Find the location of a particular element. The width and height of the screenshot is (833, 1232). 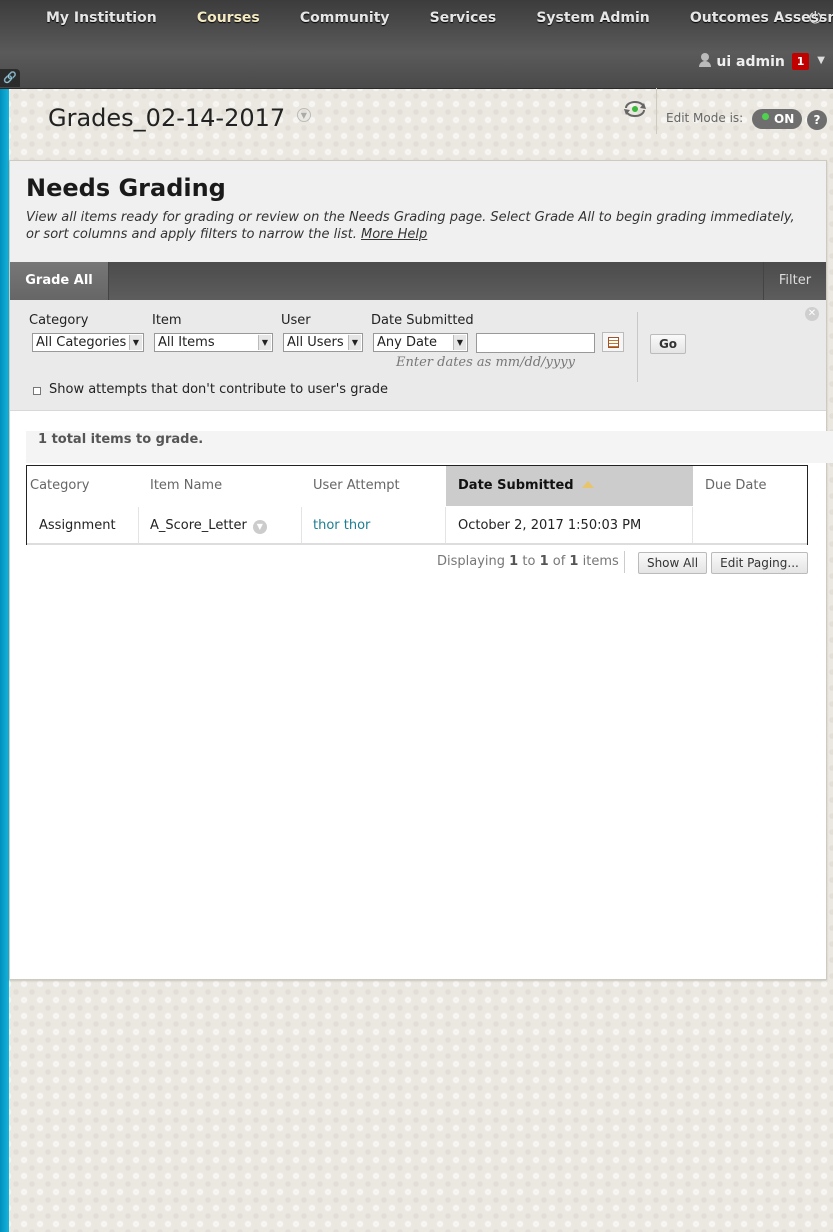

go-button: Go is located at coordinates (668, 344).